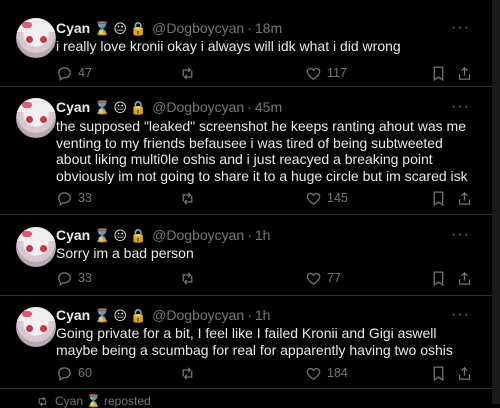 The width and height of the screenshot is (500, 408). I want to click on repost-user-name: Cyan, so click(69, 401).